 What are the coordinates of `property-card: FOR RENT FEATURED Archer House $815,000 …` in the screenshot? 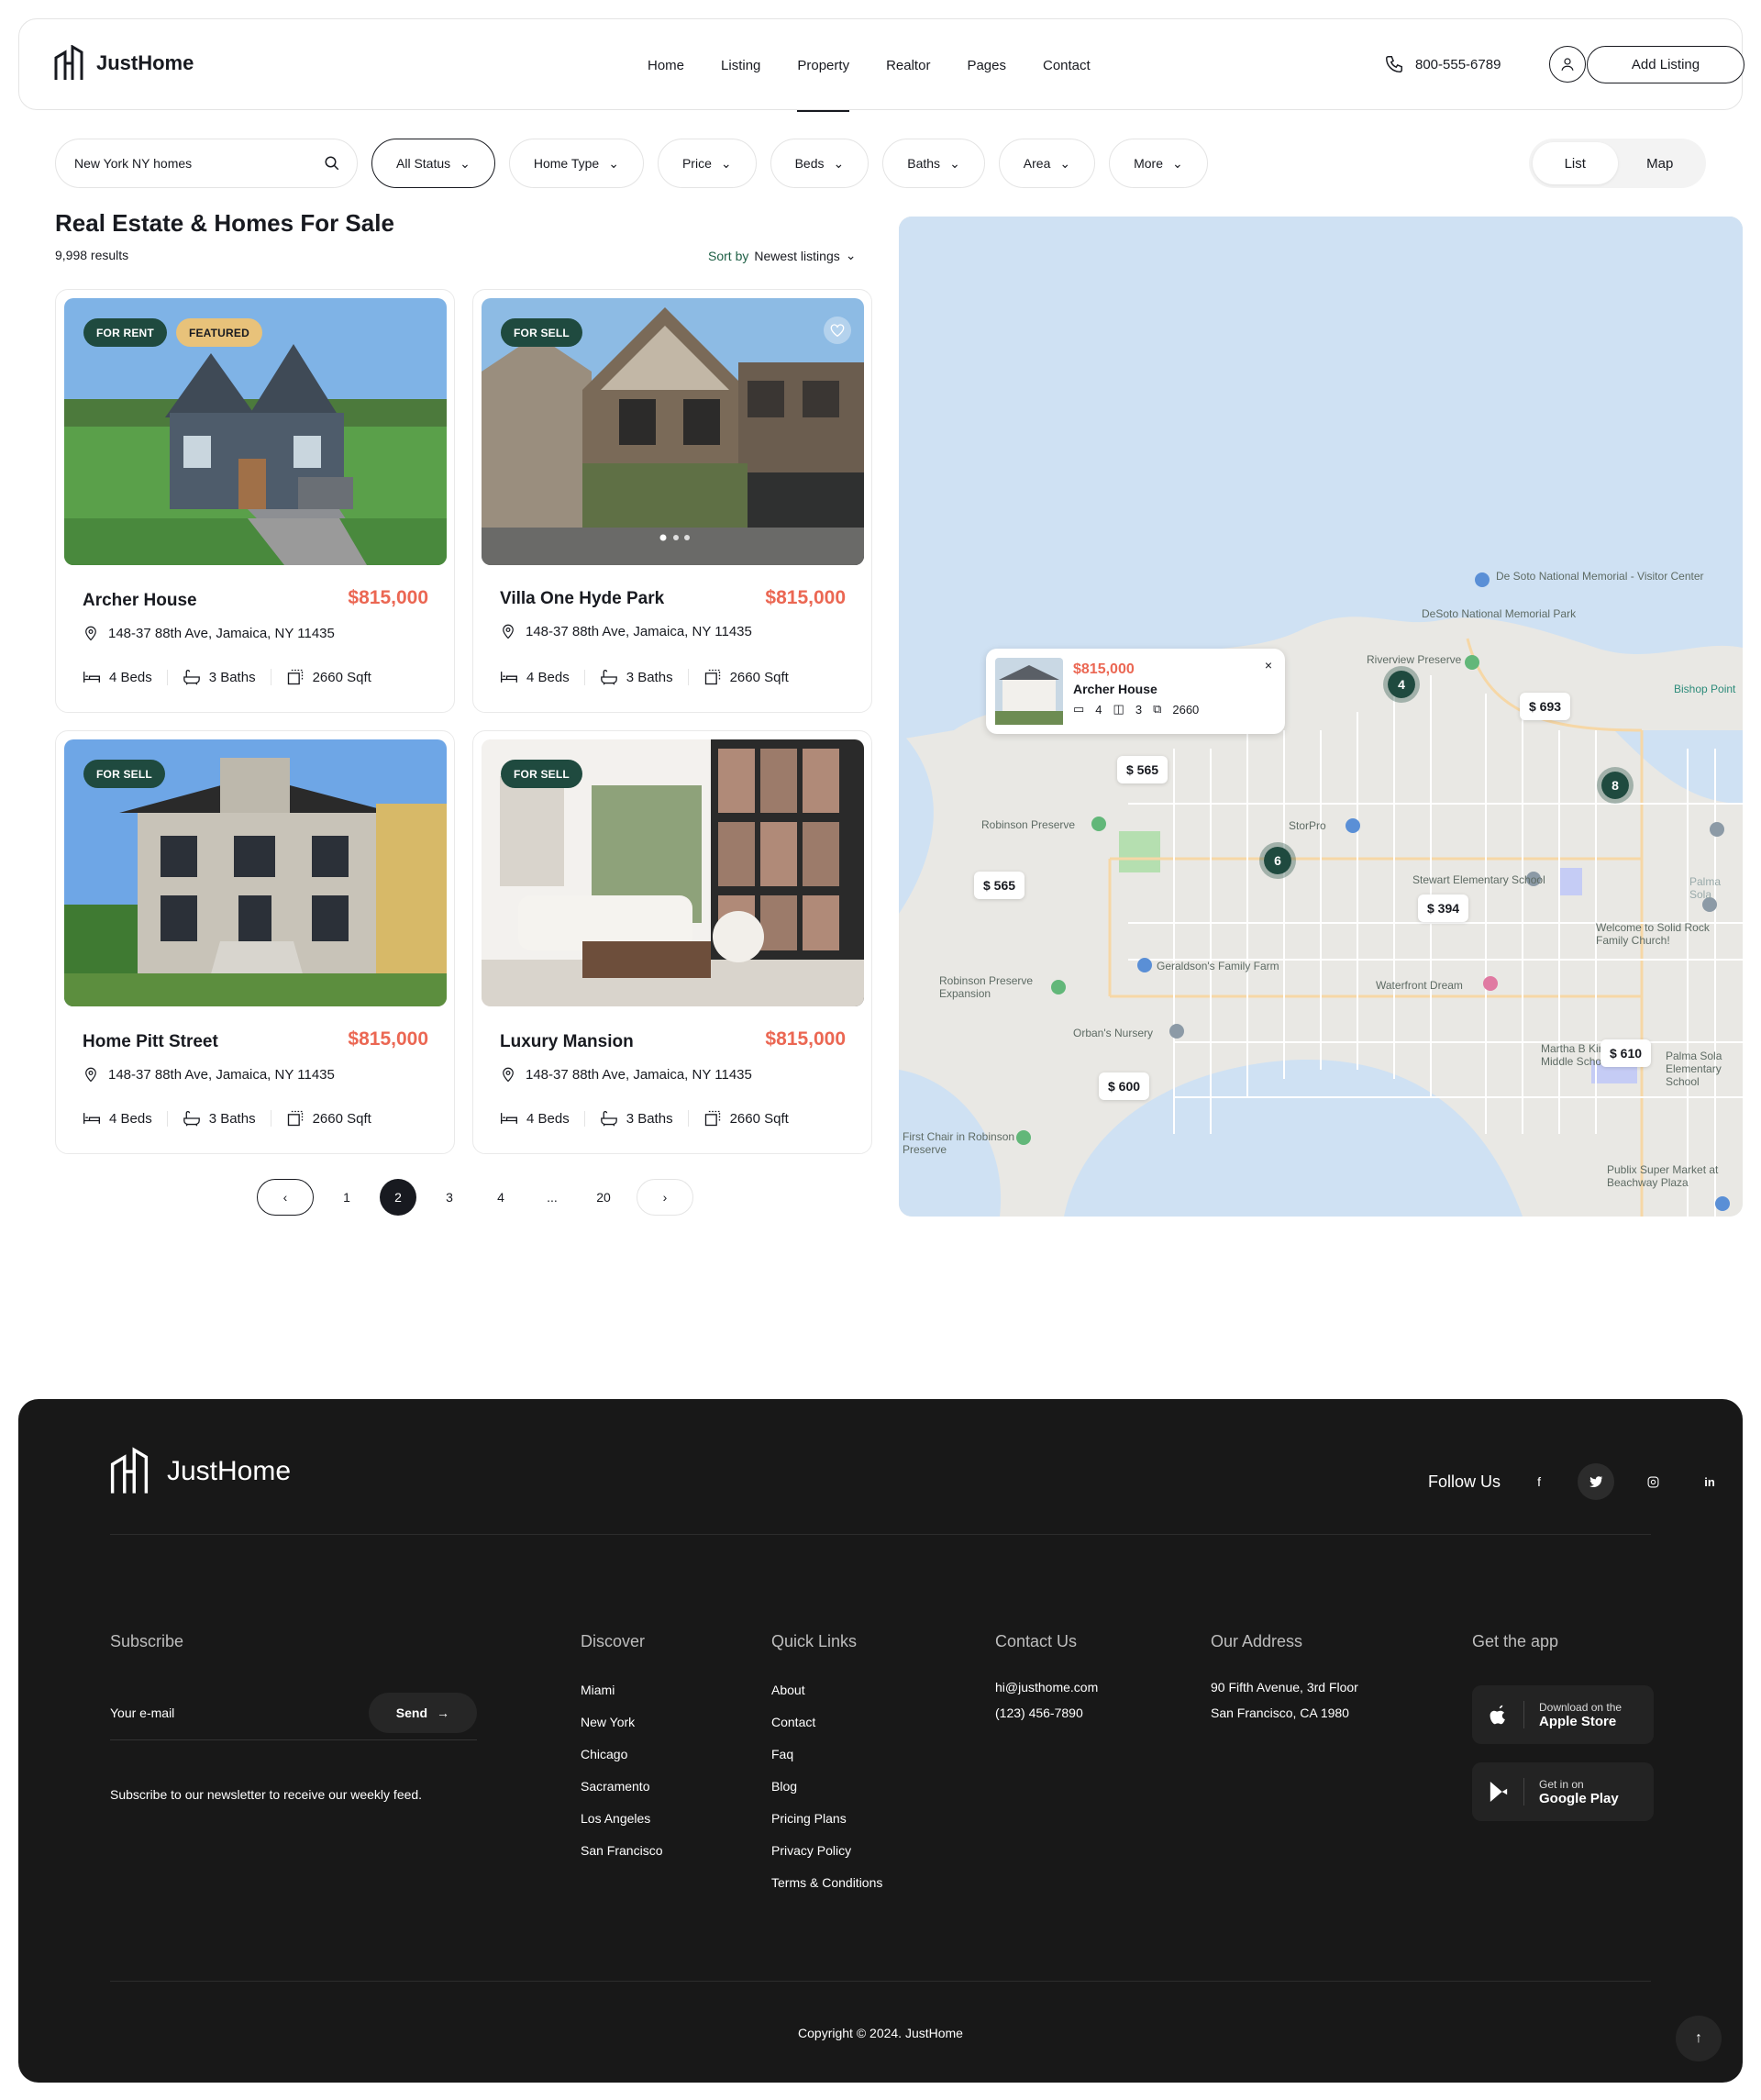 It's located at (255, 501).